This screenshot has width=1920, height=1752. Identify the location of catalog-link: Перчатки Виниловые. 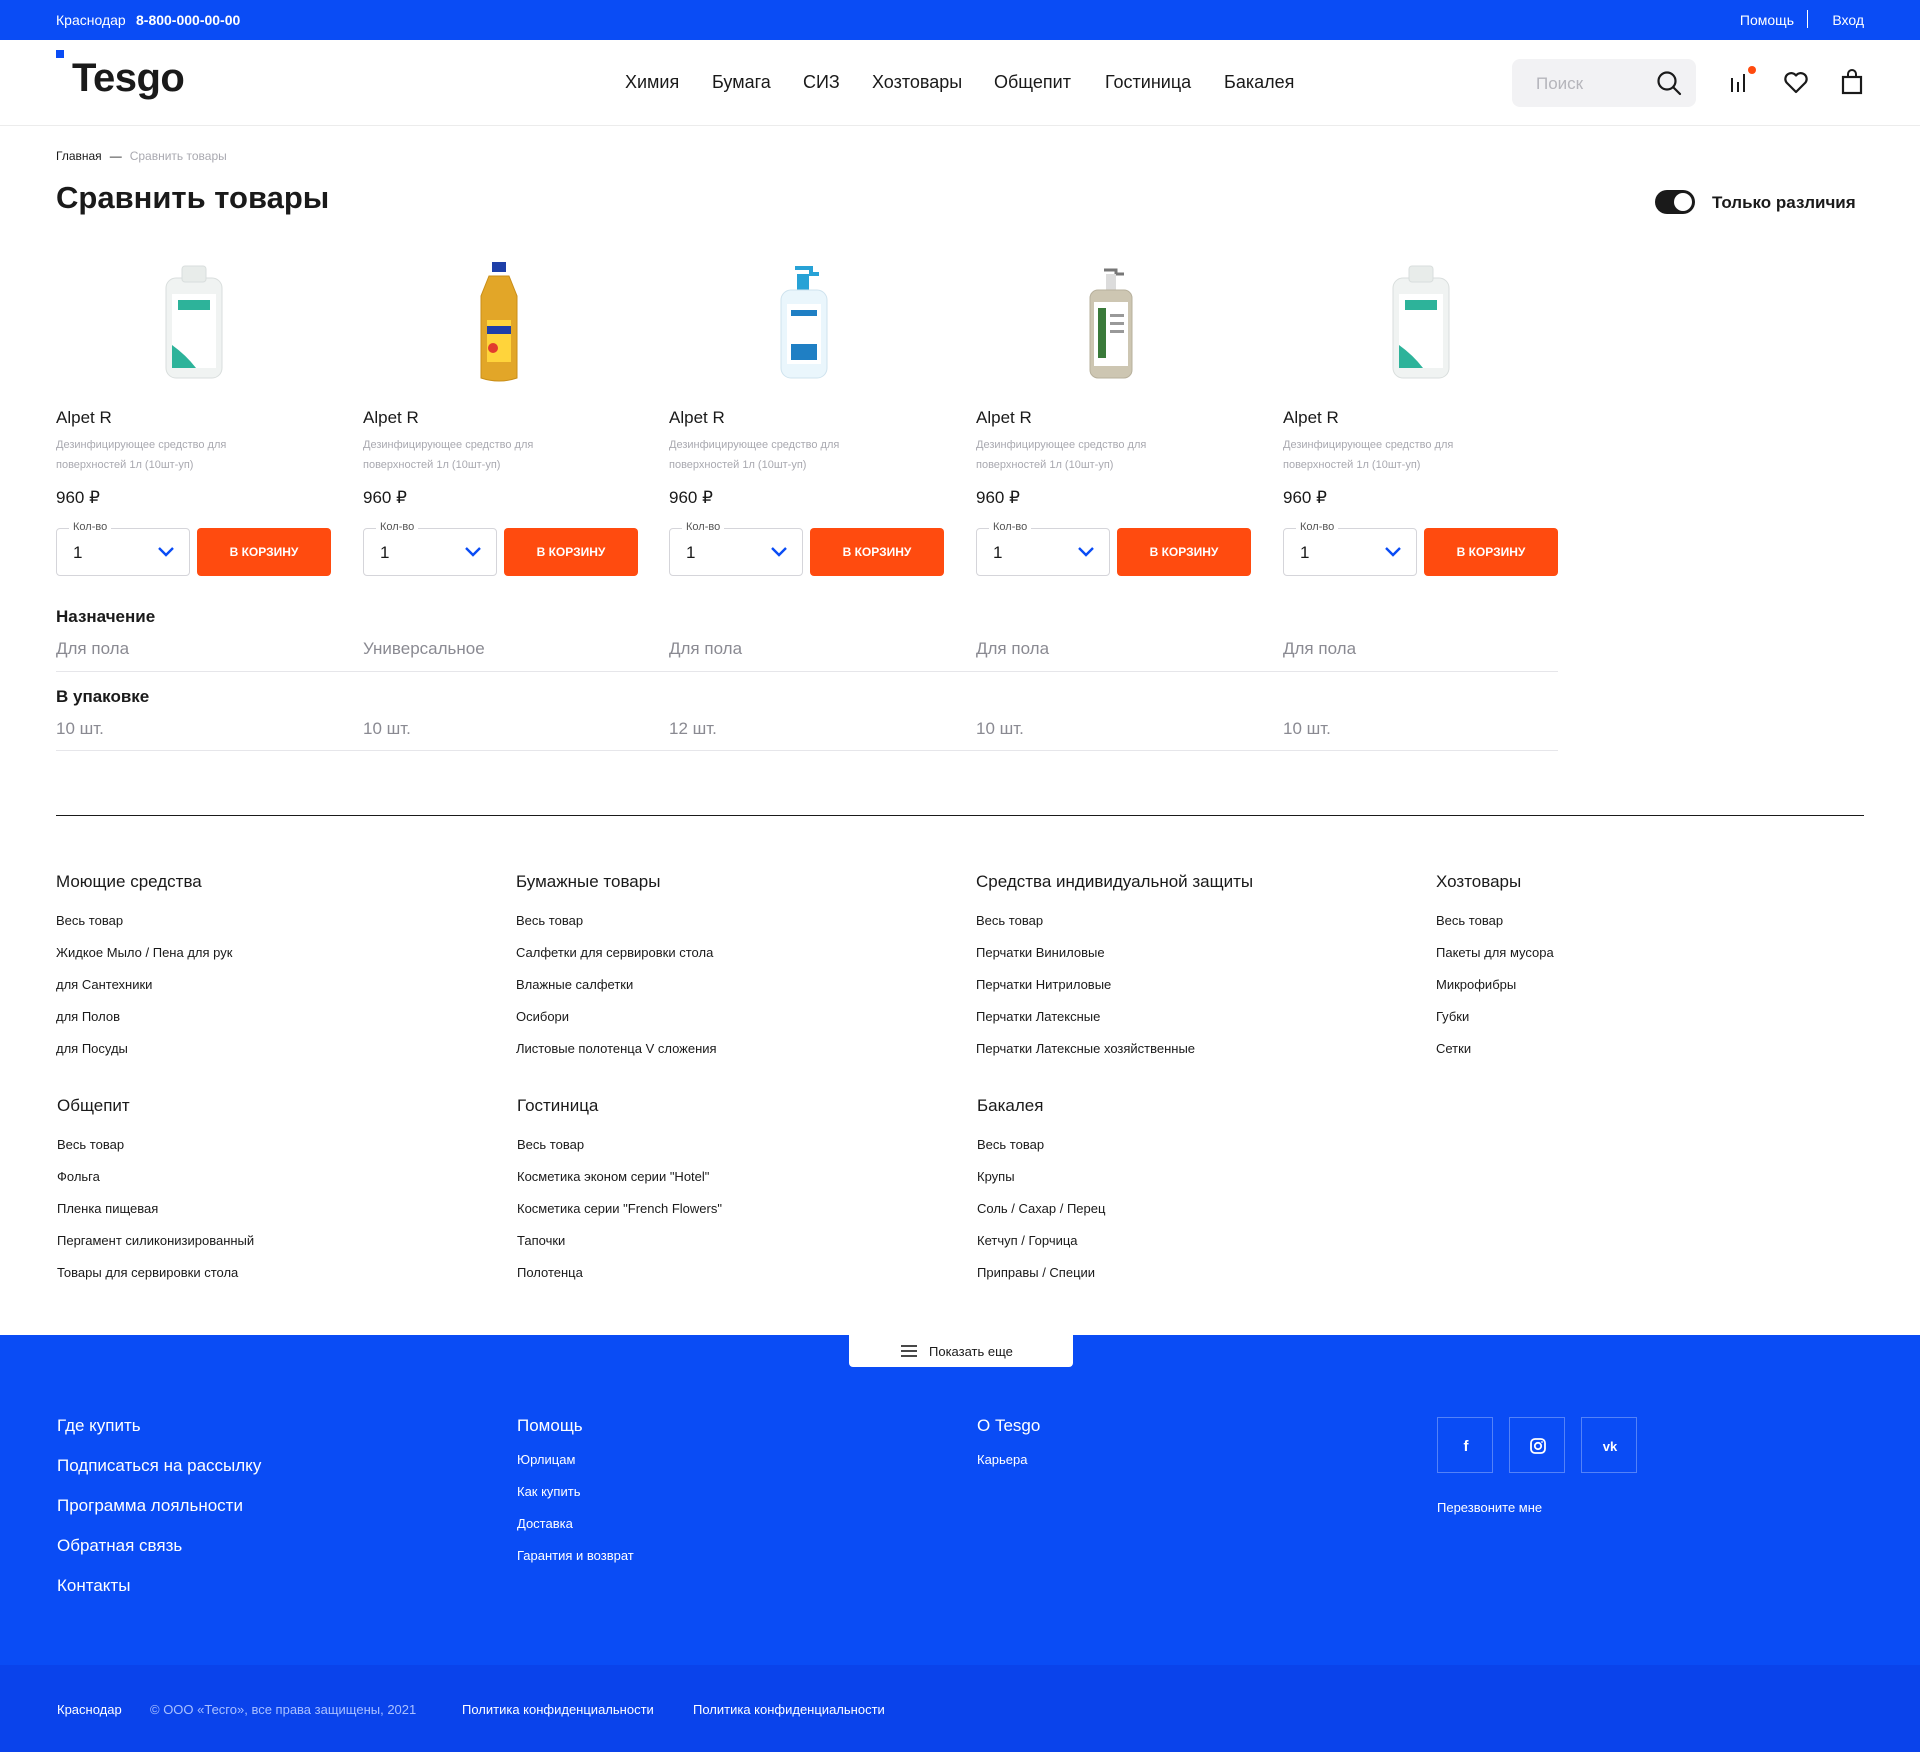
(1114, 953).